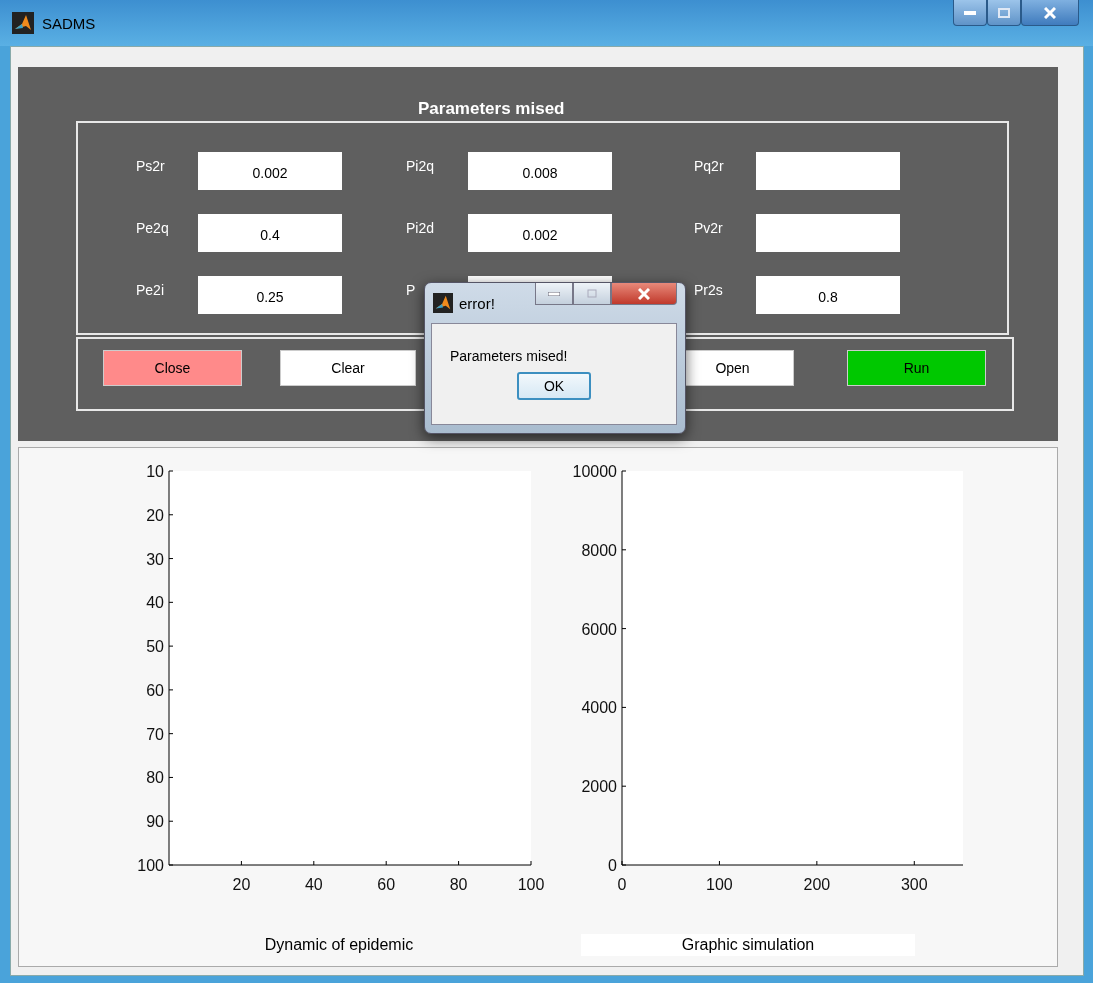  Describe the element at coordinates (612, 865) in the screenshot. I see `y-tick-label: 0` at that location.